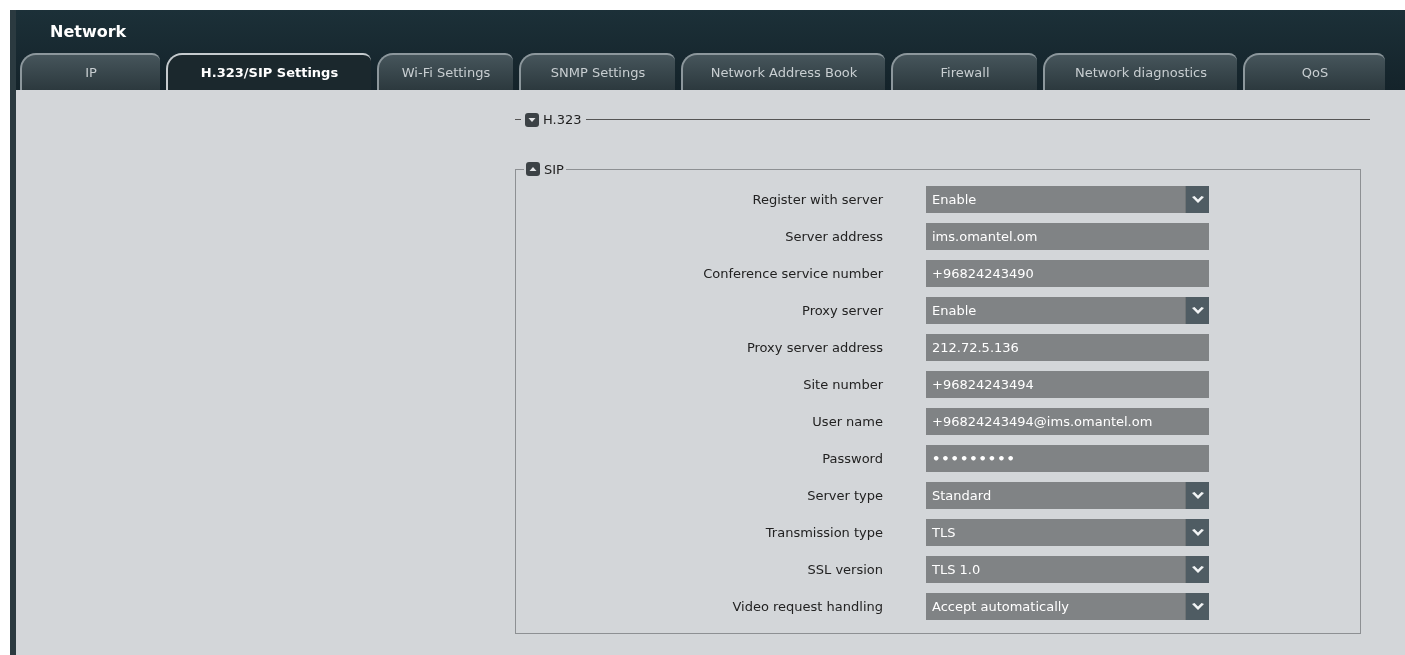 This screenshot has width=1405, height=655. I want to click on field-label: Proxy server address, so click(814, 347).